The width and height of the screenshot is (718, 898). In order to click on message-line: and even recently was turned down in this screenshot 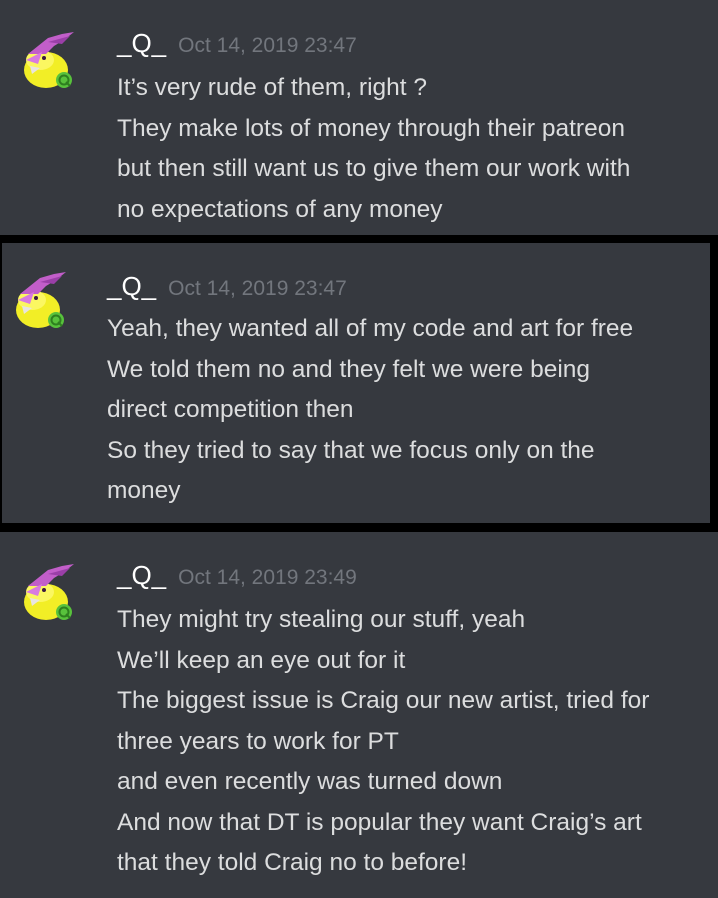, I will do `click(310, 781)`.